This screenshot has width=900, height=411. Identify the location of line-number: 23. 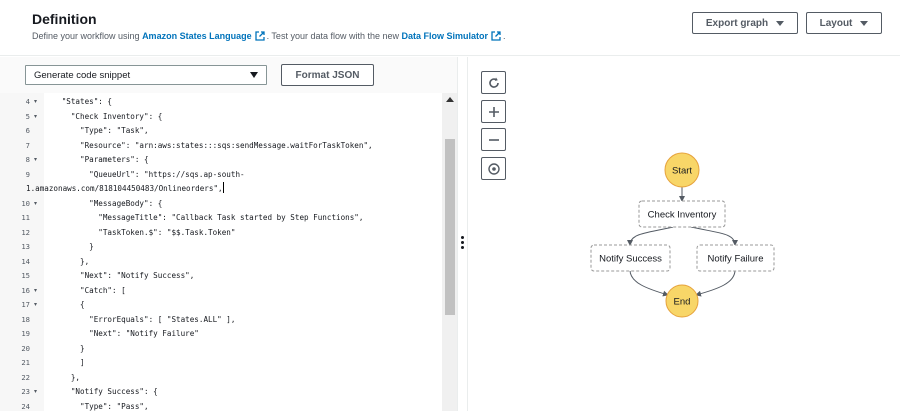
(25, 391).